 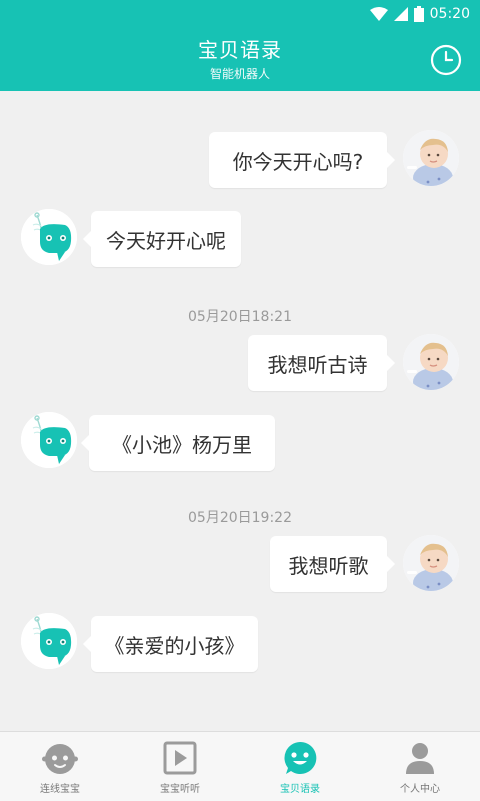 I want to click on status-bar: 05:20, so click(x=240, y=14).